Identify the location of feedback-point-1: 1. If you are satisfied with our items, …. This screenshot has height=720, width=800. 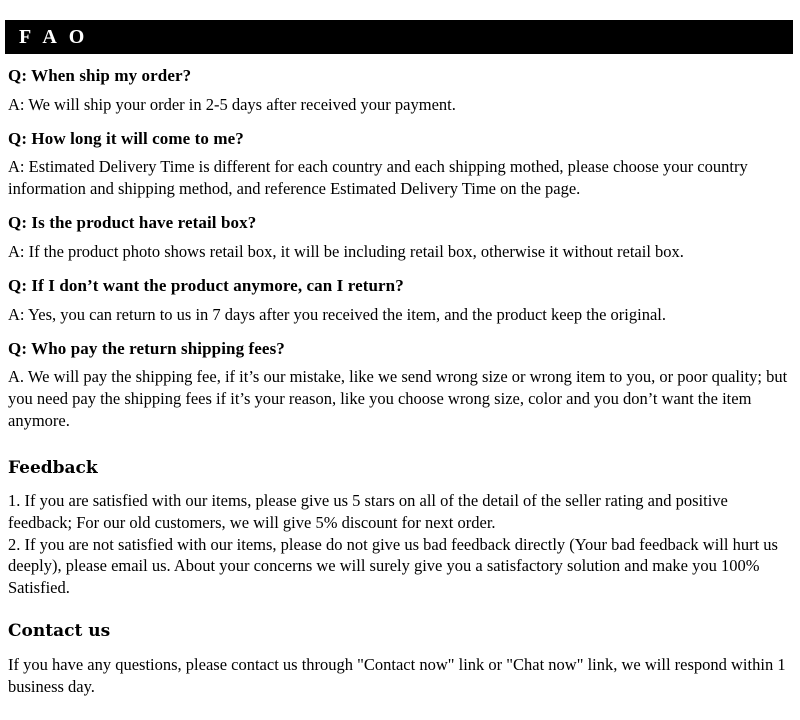
(368, 511).